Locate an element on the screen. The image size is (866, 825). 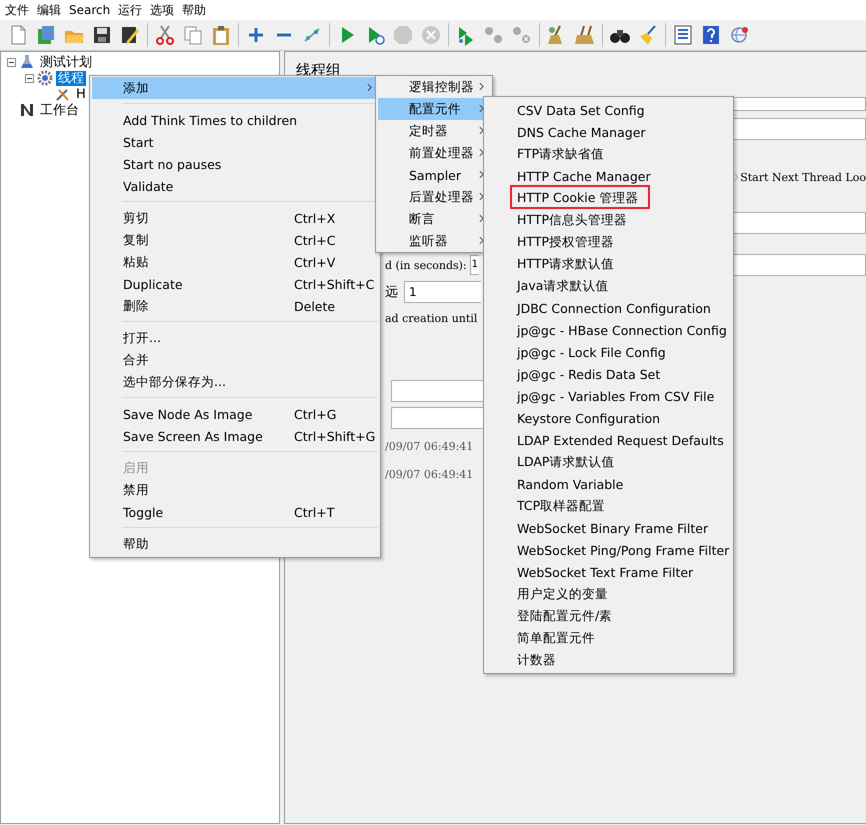
tree-node: 测试计划 is located at coordinates (66, 62).